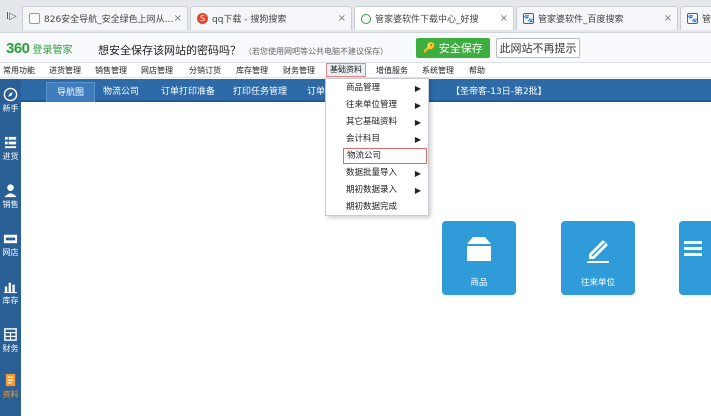 This screenshot has height=416, width=711. What do you see at coordinates (34, 18) in the screenshot?
I see `page-icon` at bounding box center [34, 18].